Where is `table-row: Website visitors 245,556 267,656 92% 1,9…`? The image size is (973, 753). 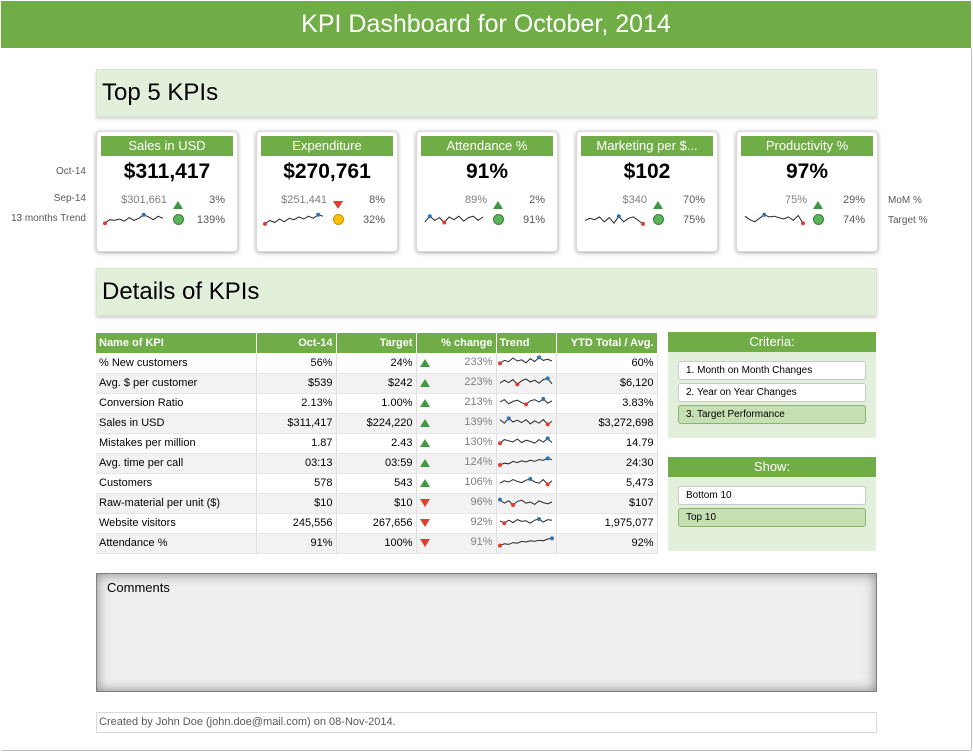 table-row: Website visitors 245,556 267,656 92% 1,9… is located at coordinates (377, 523).